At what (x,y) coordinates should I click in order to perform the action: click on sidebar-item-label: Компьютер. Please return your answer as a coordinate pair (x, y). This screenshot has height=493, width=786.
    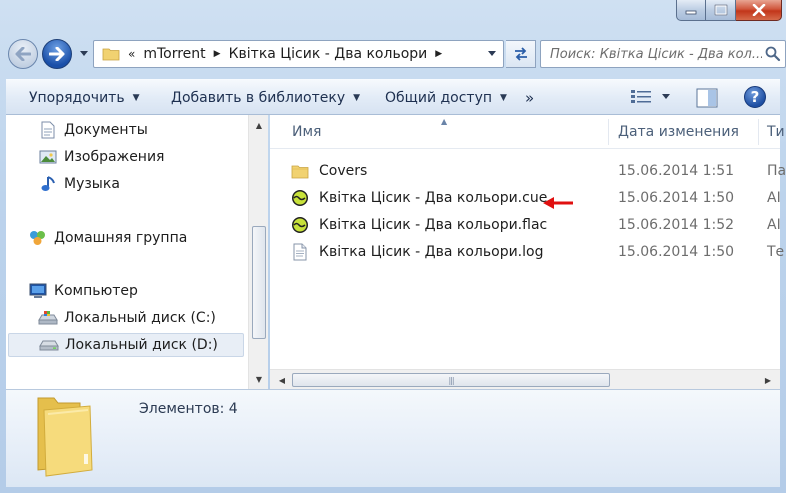
    Looking at the image, I should click on (96, 291).